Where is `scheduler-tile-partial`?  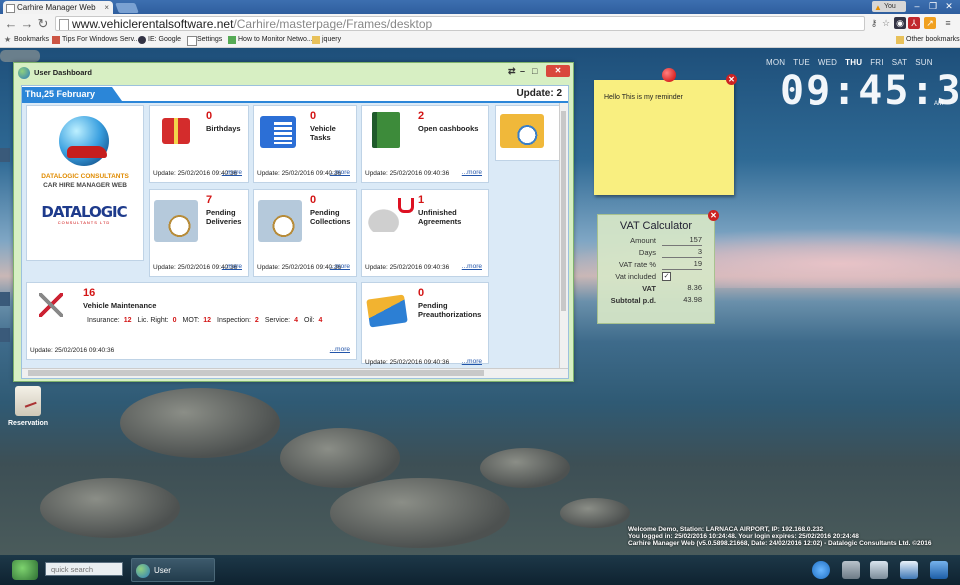 scheduler-tile-partial is located at coordinates (530, 133).